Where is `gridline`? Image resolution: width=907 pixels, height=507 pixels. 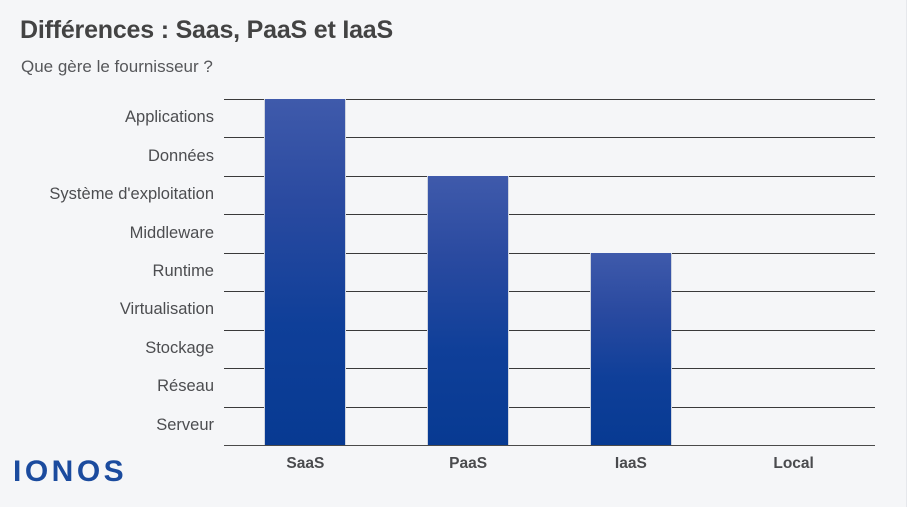
gridline is located at coordinates (549, 445).